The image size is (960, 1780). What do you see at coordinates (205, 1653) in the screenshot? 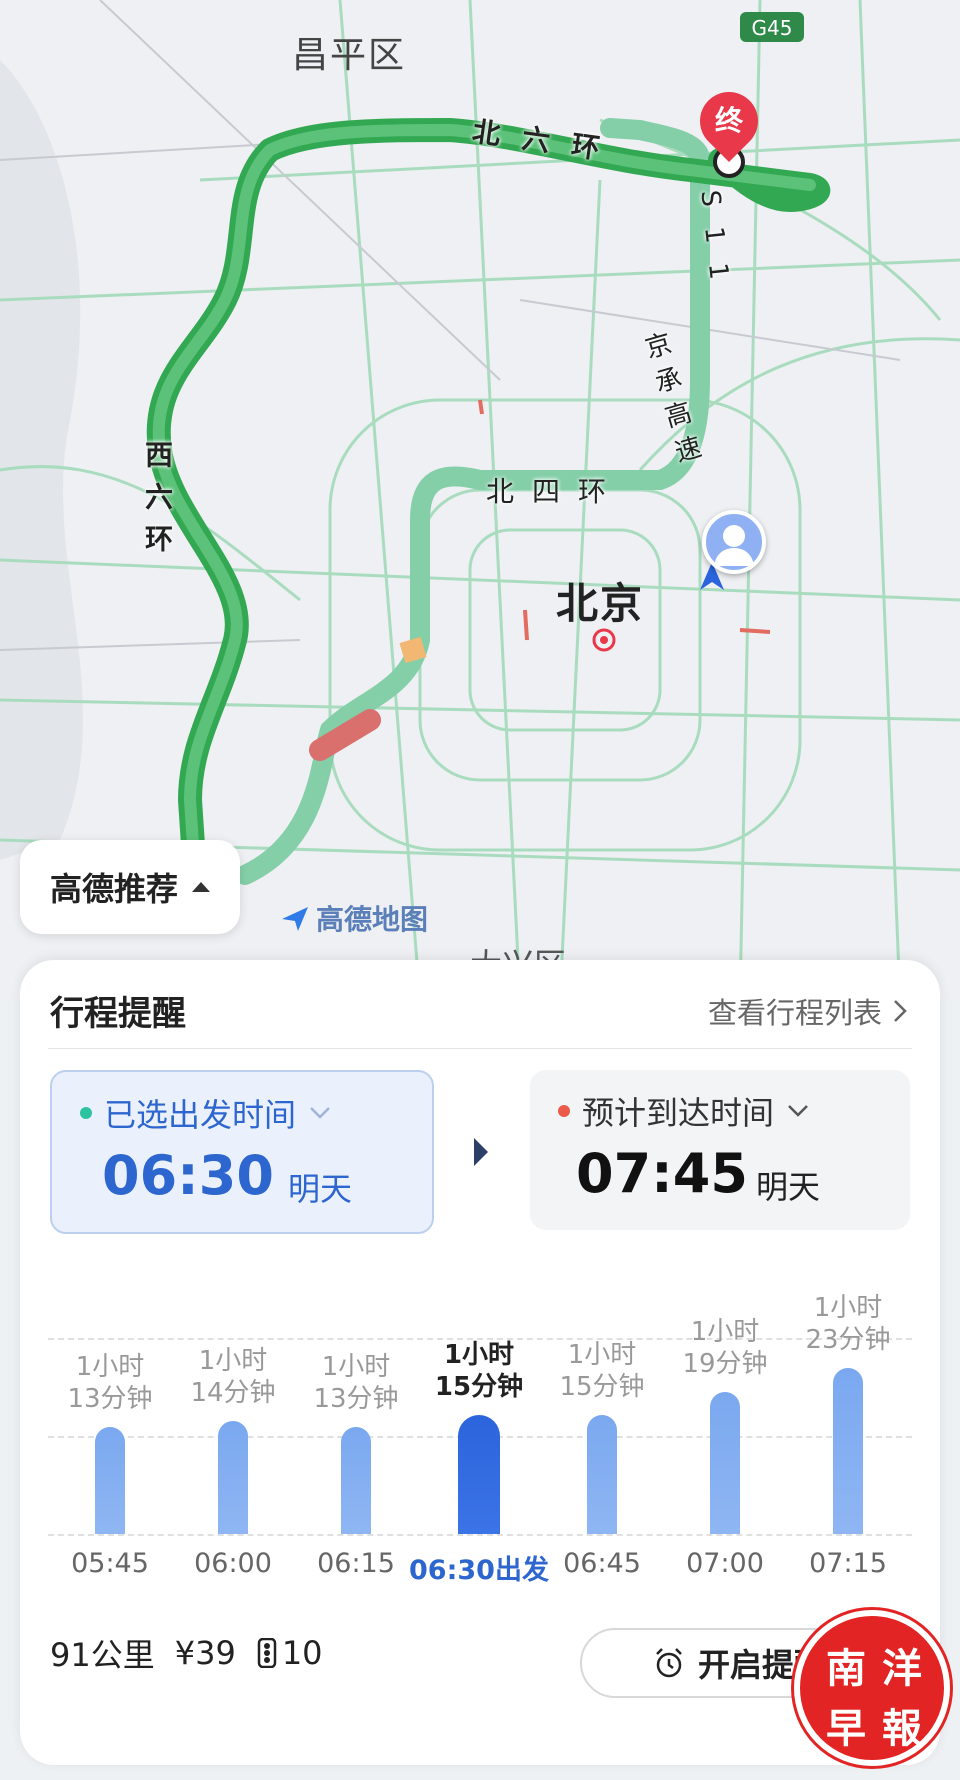
I see `toll-value: ¥39` at bounding box center [205, 1653].